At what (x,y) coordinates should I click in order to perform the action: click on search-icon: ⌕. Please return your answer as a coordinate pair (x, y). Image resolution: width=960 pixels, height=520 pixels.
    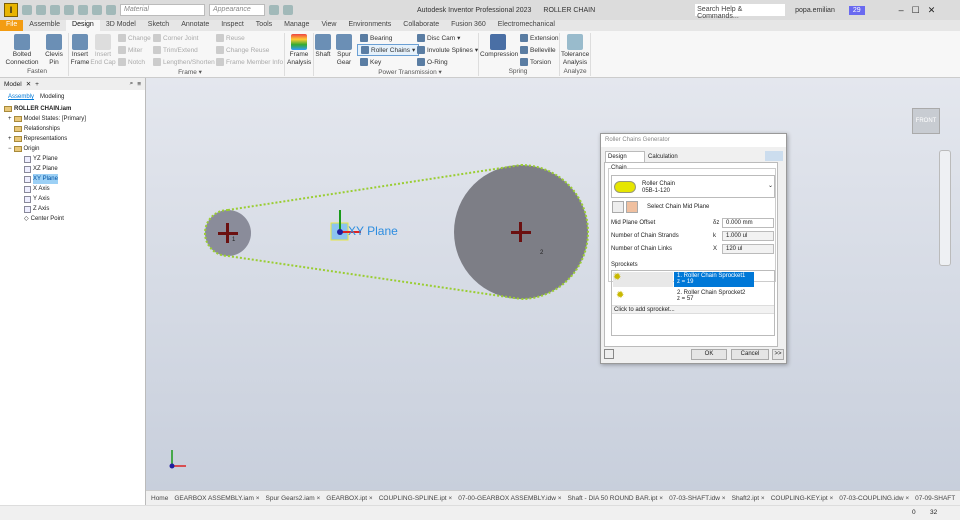
    Looking at the image, I should click on (132, 84).